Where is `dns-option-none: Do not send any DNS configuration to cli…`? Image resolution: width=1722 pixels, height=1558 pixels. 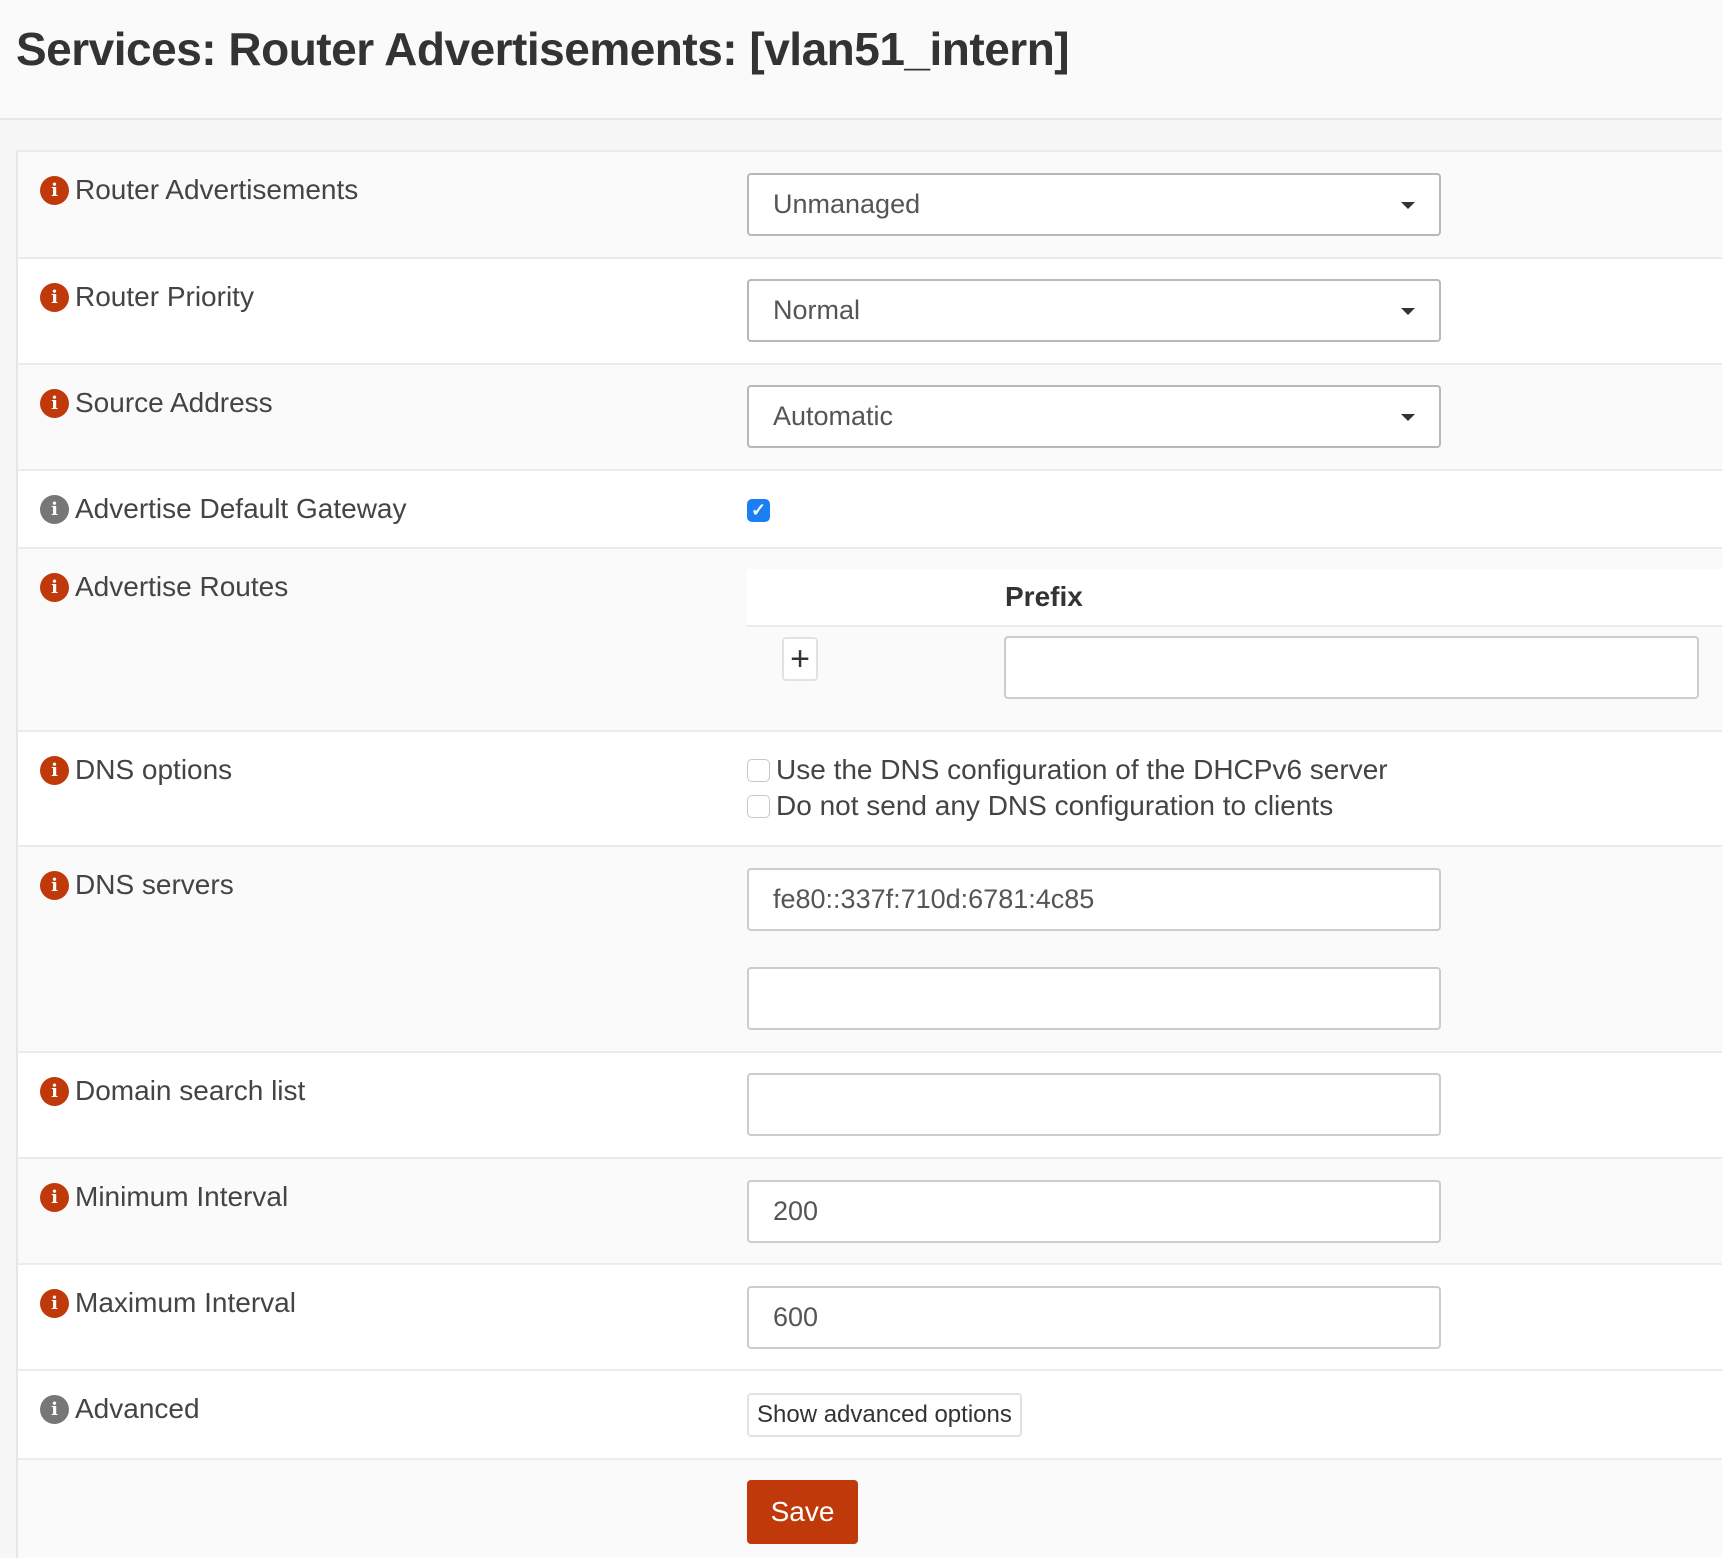 dns-option-none: Do not send any DNS configuration to cli… is located at coordinates (1067, 806).